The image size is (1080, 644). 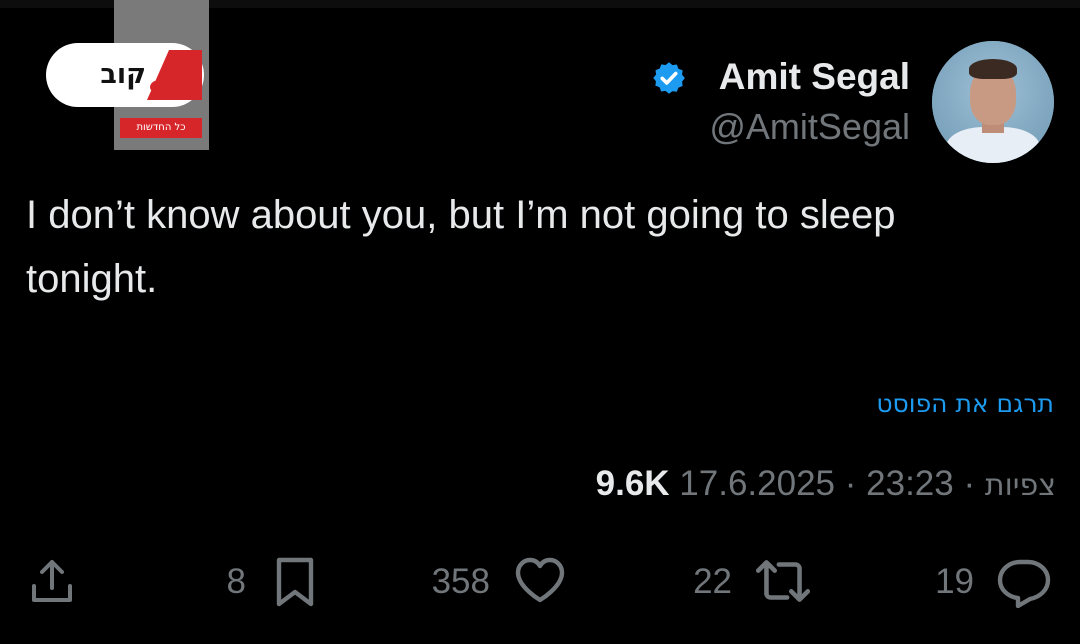 What do you see at coordinates (267, 582) in the screenshot?
I see `bookmark-button: 8` at bounding box center [267, 582].